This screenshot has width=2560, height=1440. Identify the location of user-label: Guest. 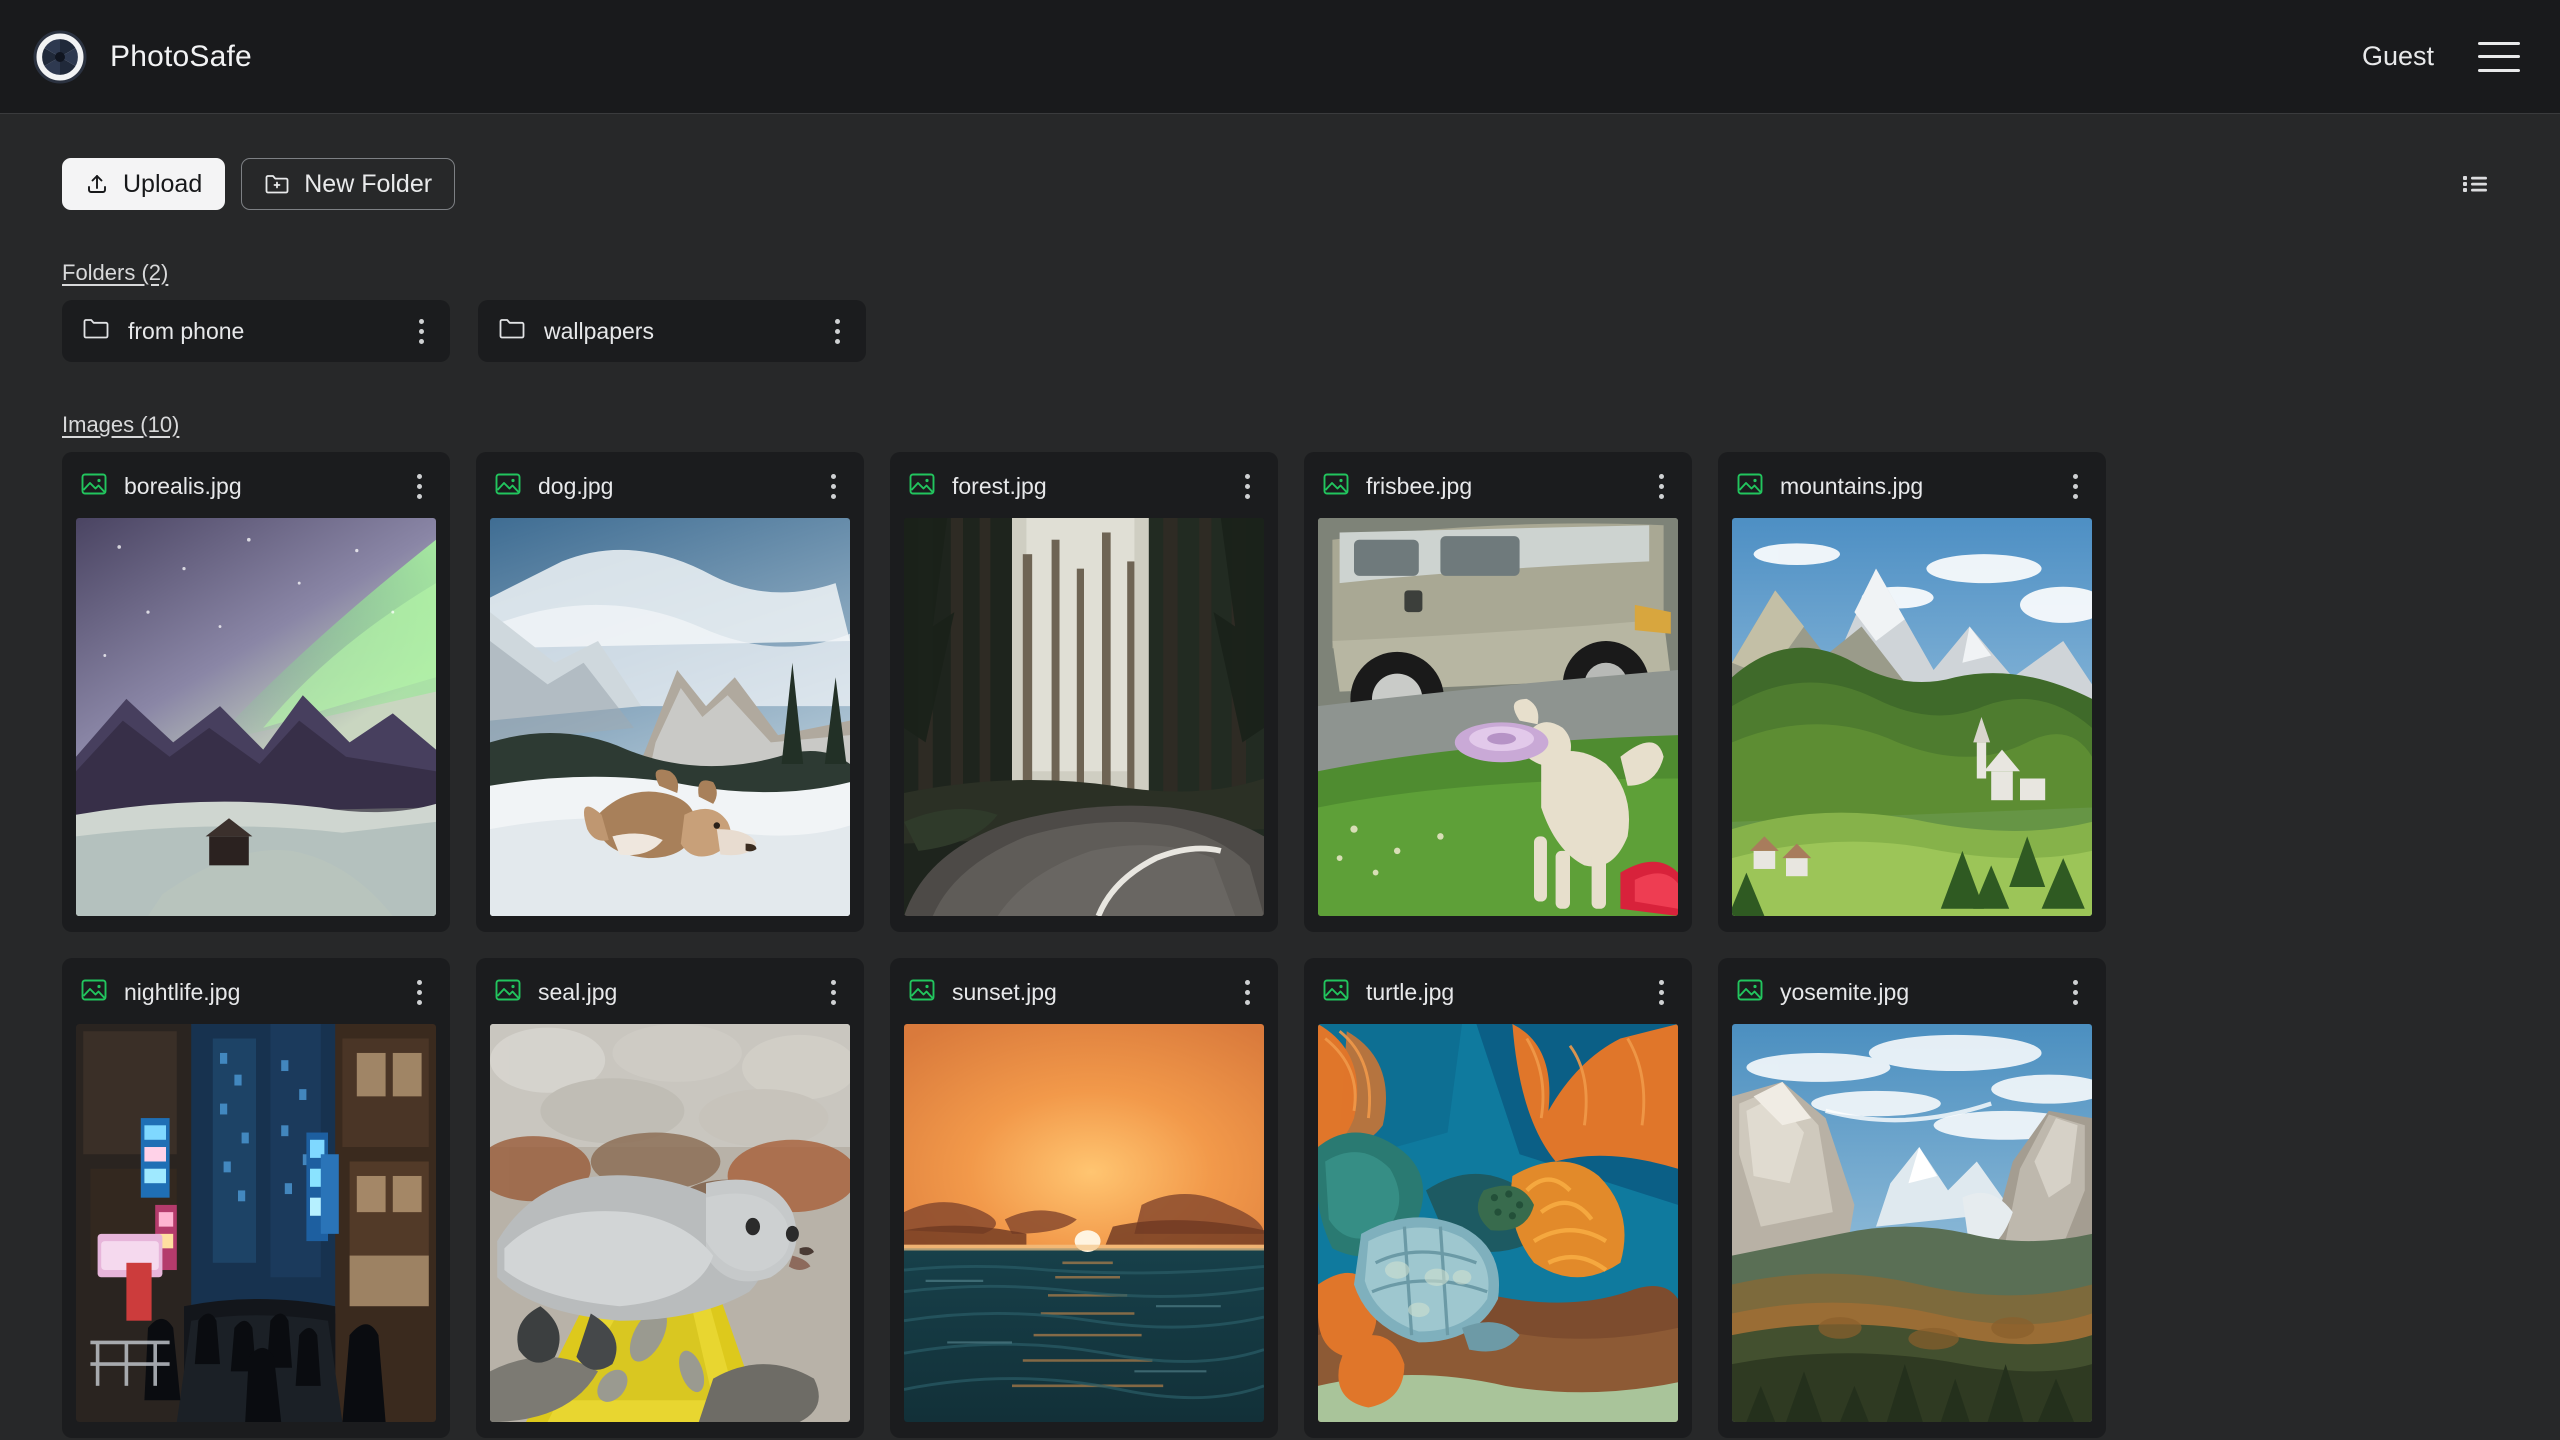
(2398, 56).